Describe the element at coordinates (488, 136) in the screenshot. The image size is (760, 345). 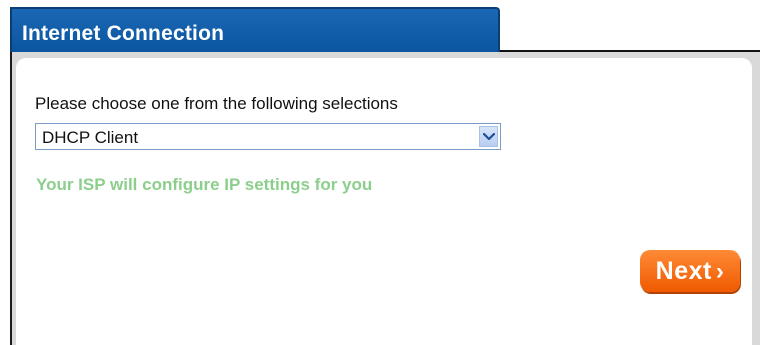
I see `chevron-down-icon` at that location.